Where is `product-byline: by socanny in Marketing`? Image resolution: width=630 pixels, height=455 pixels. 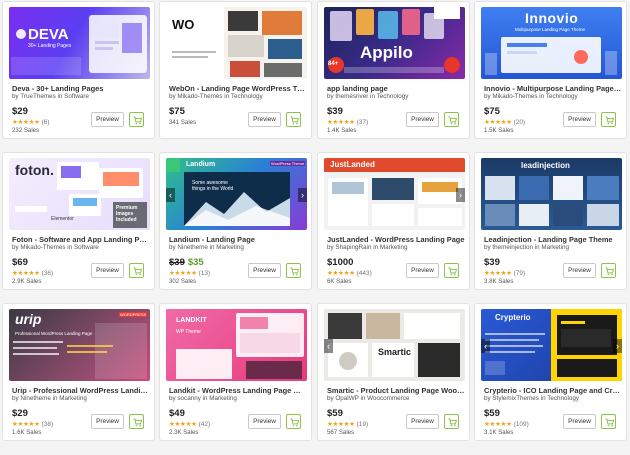
product-byline: by socanny in Marketing is located at coordinates (238, 399).